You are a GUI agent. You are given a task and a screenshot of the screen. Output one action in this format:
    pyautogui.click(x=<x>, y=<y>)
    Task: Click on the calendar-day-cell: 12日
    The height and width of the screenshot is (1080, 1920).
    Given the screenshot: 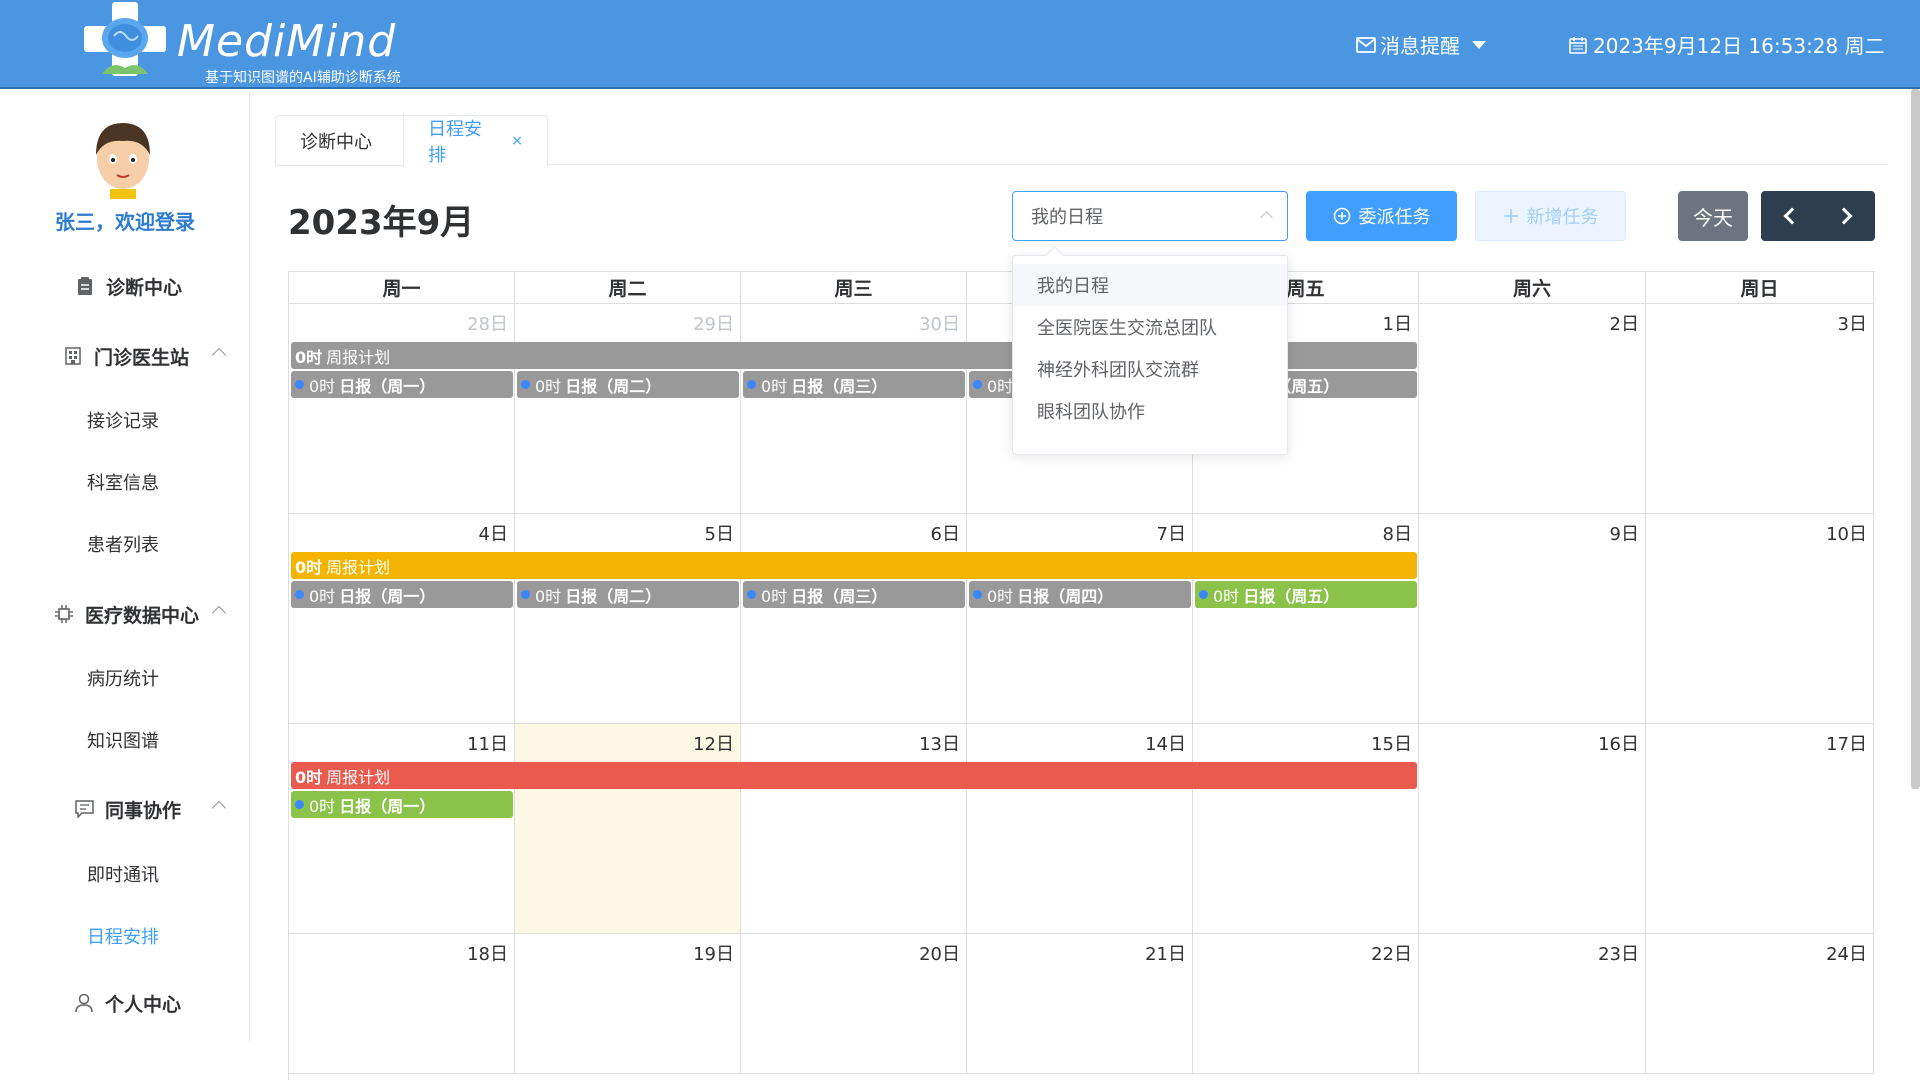 What is the action you would take?
    pyautogui.click(x=628, y=829)
    